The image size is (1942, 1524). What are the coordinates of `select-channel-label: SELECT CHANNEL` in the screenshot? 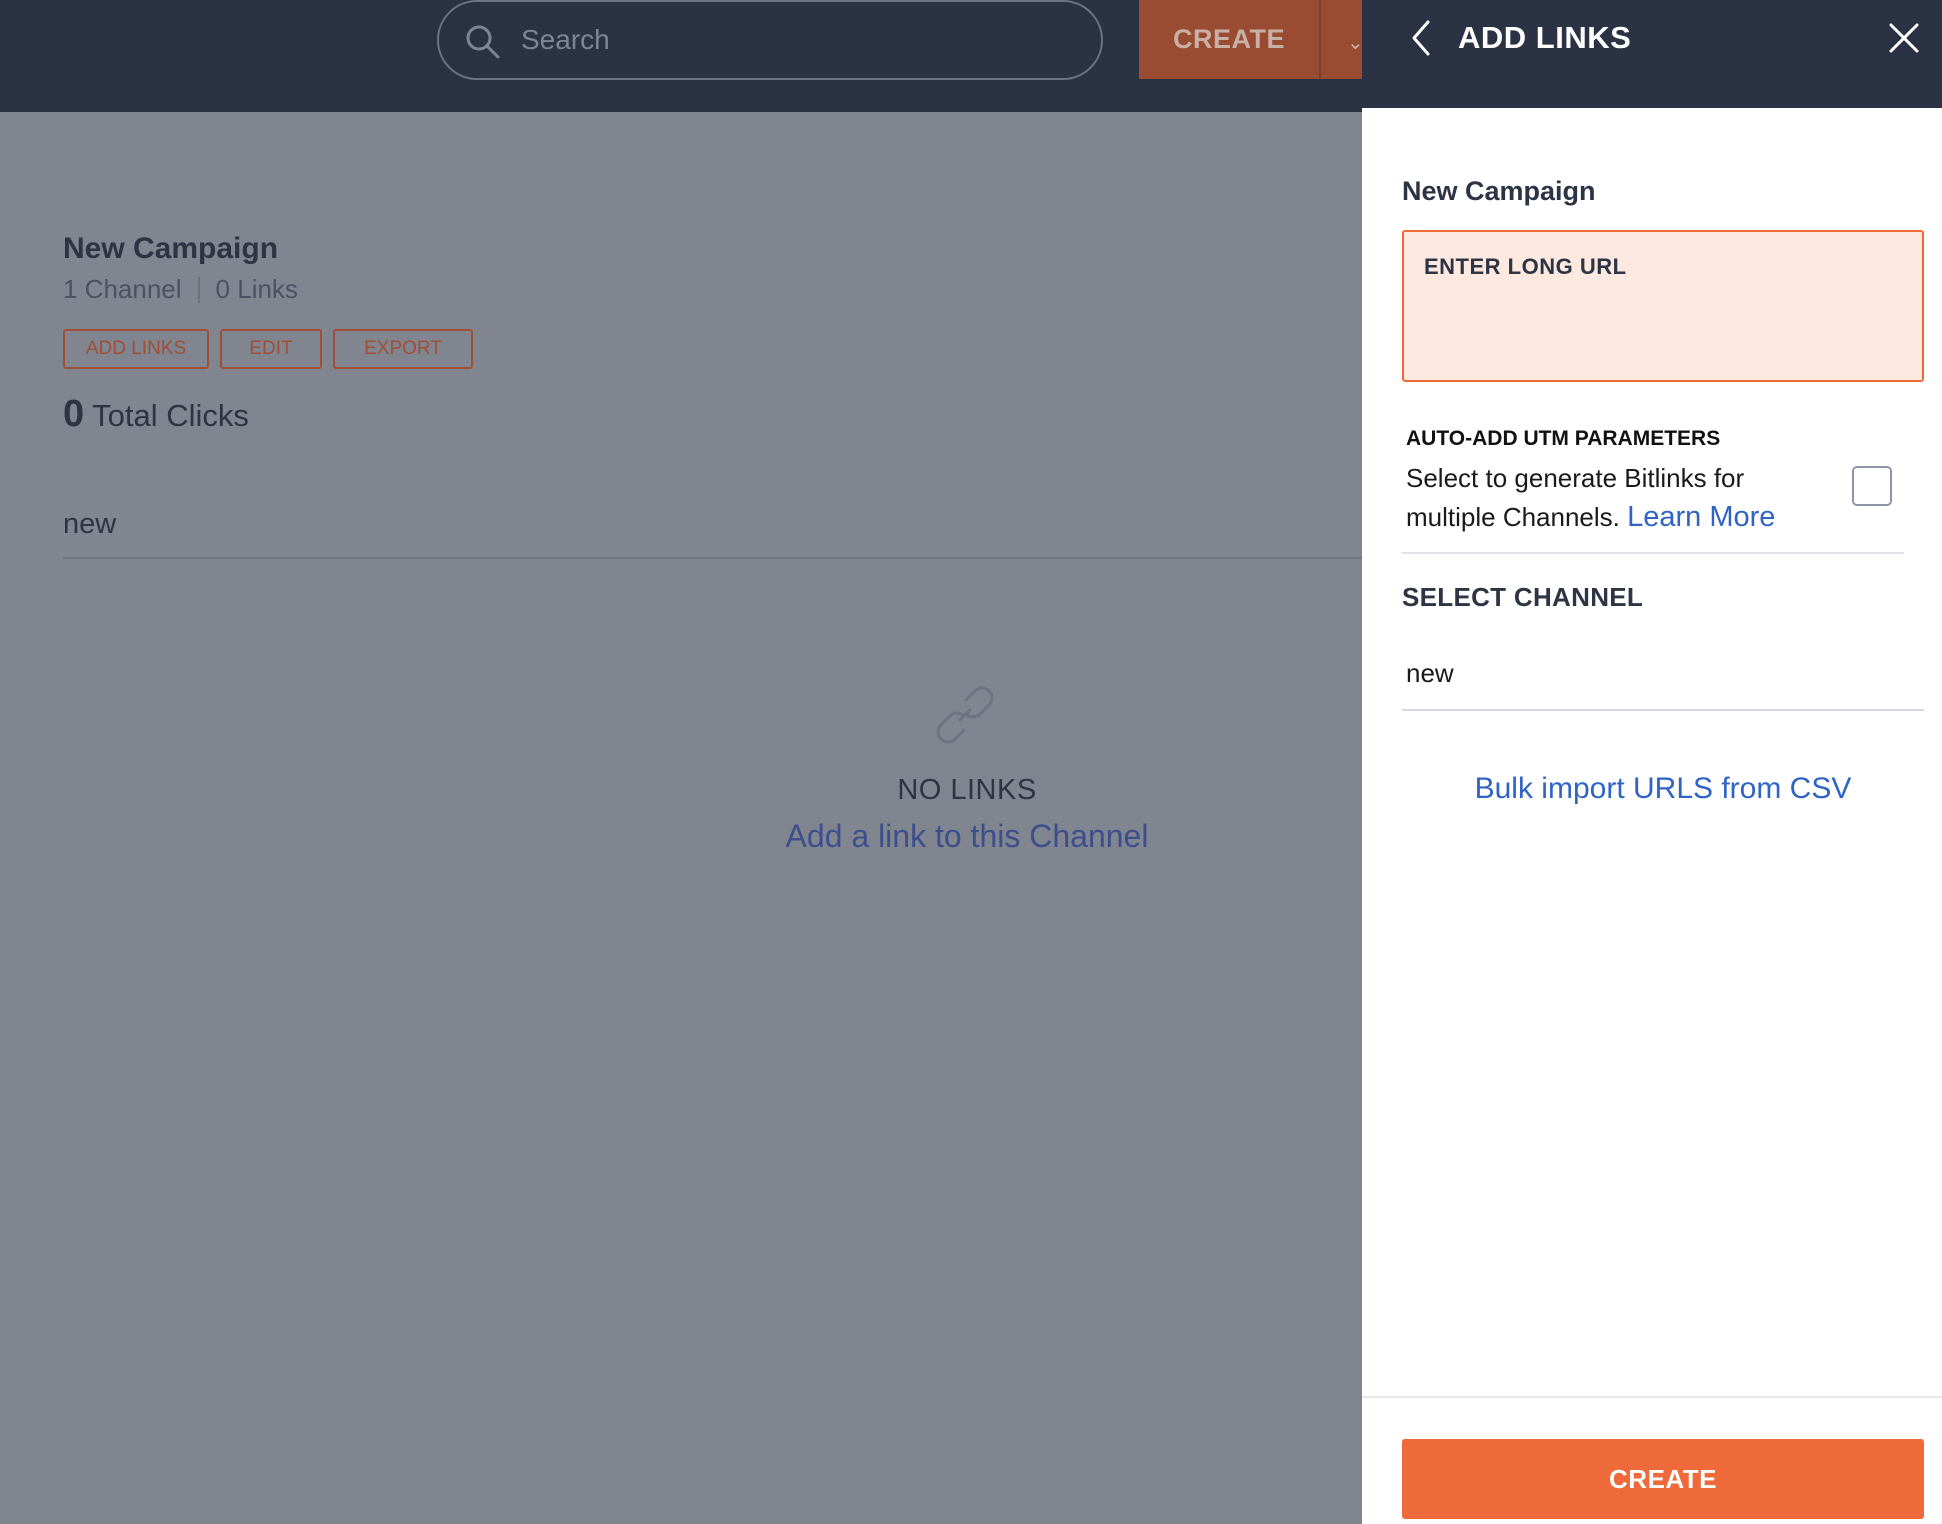 It's located at (1523, 597).